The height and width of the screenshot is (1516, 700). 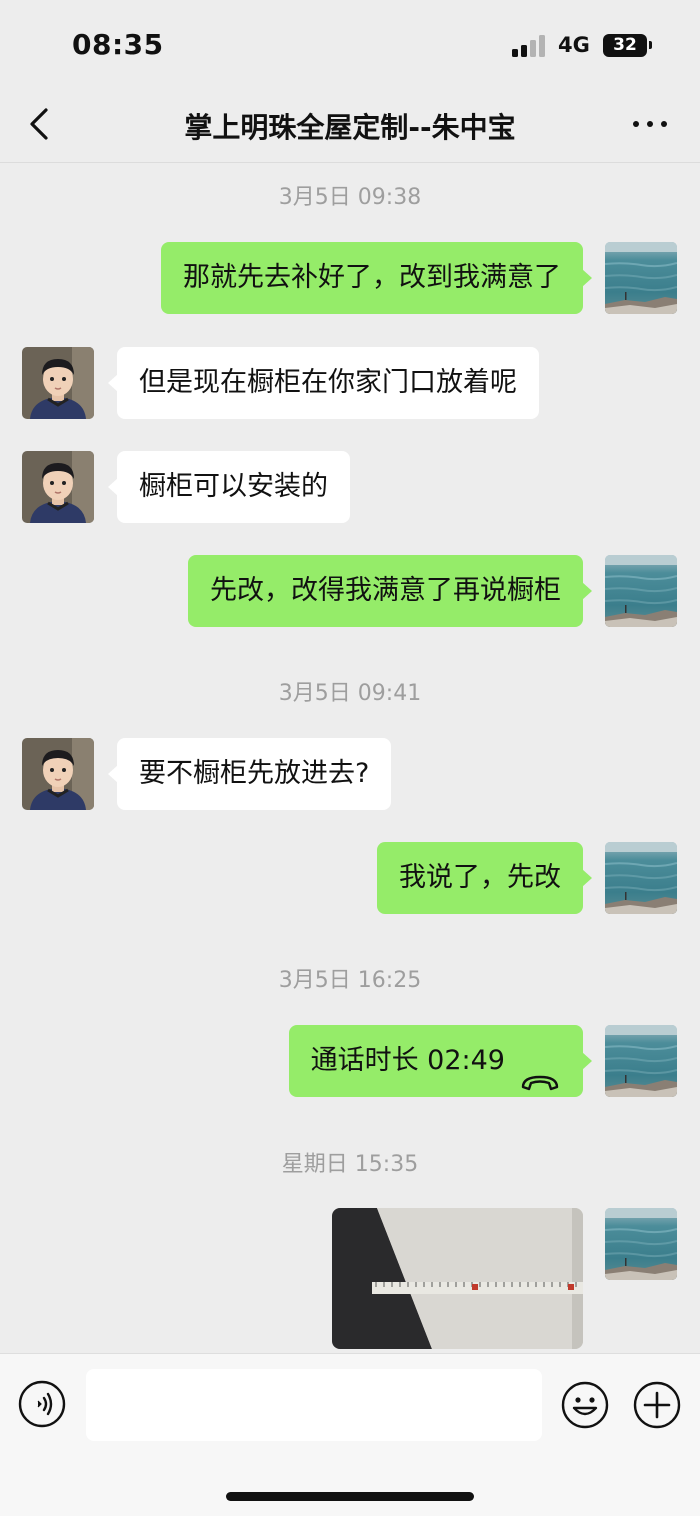 What do you see at coordinates (529, 46) in the screenshot?
I see `signal-icon` at bounding box center [529, 46].